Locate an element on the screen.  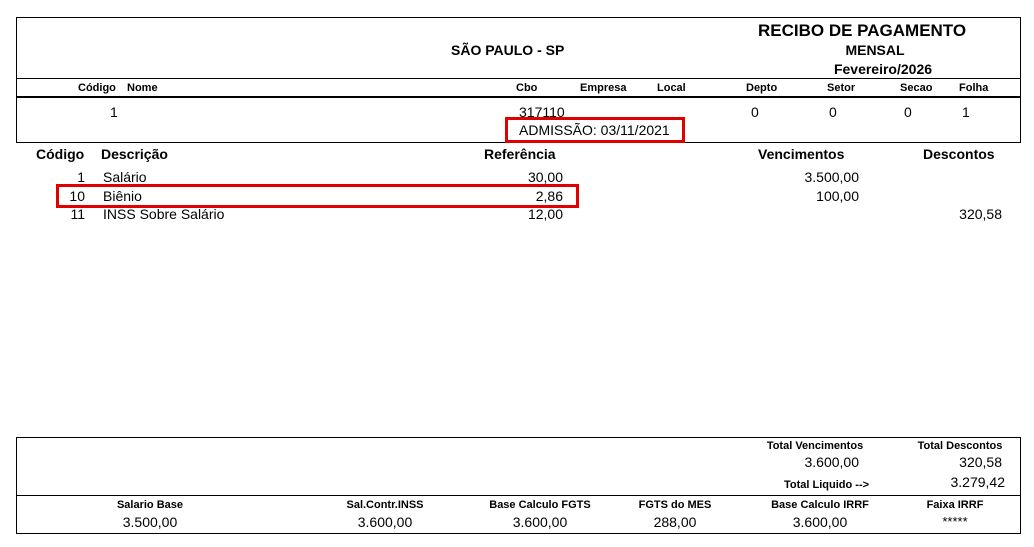
base-value-faixa-irrf: ***** is located at coordinates (955, 521).